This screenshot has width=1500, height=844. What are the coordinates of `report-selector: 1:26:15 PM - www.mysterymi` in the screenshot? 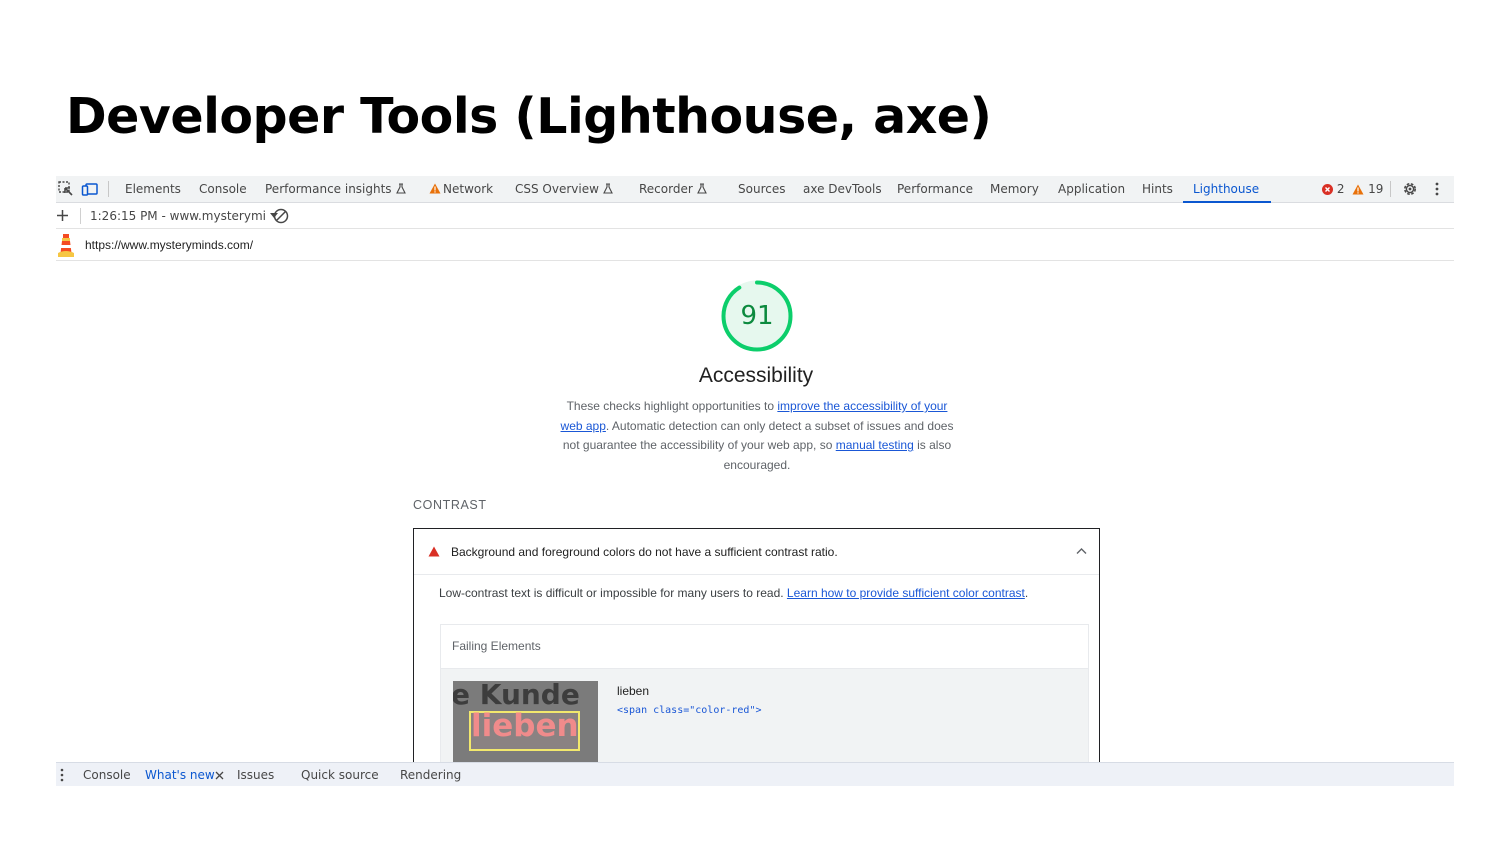 It's located at (184, 216).